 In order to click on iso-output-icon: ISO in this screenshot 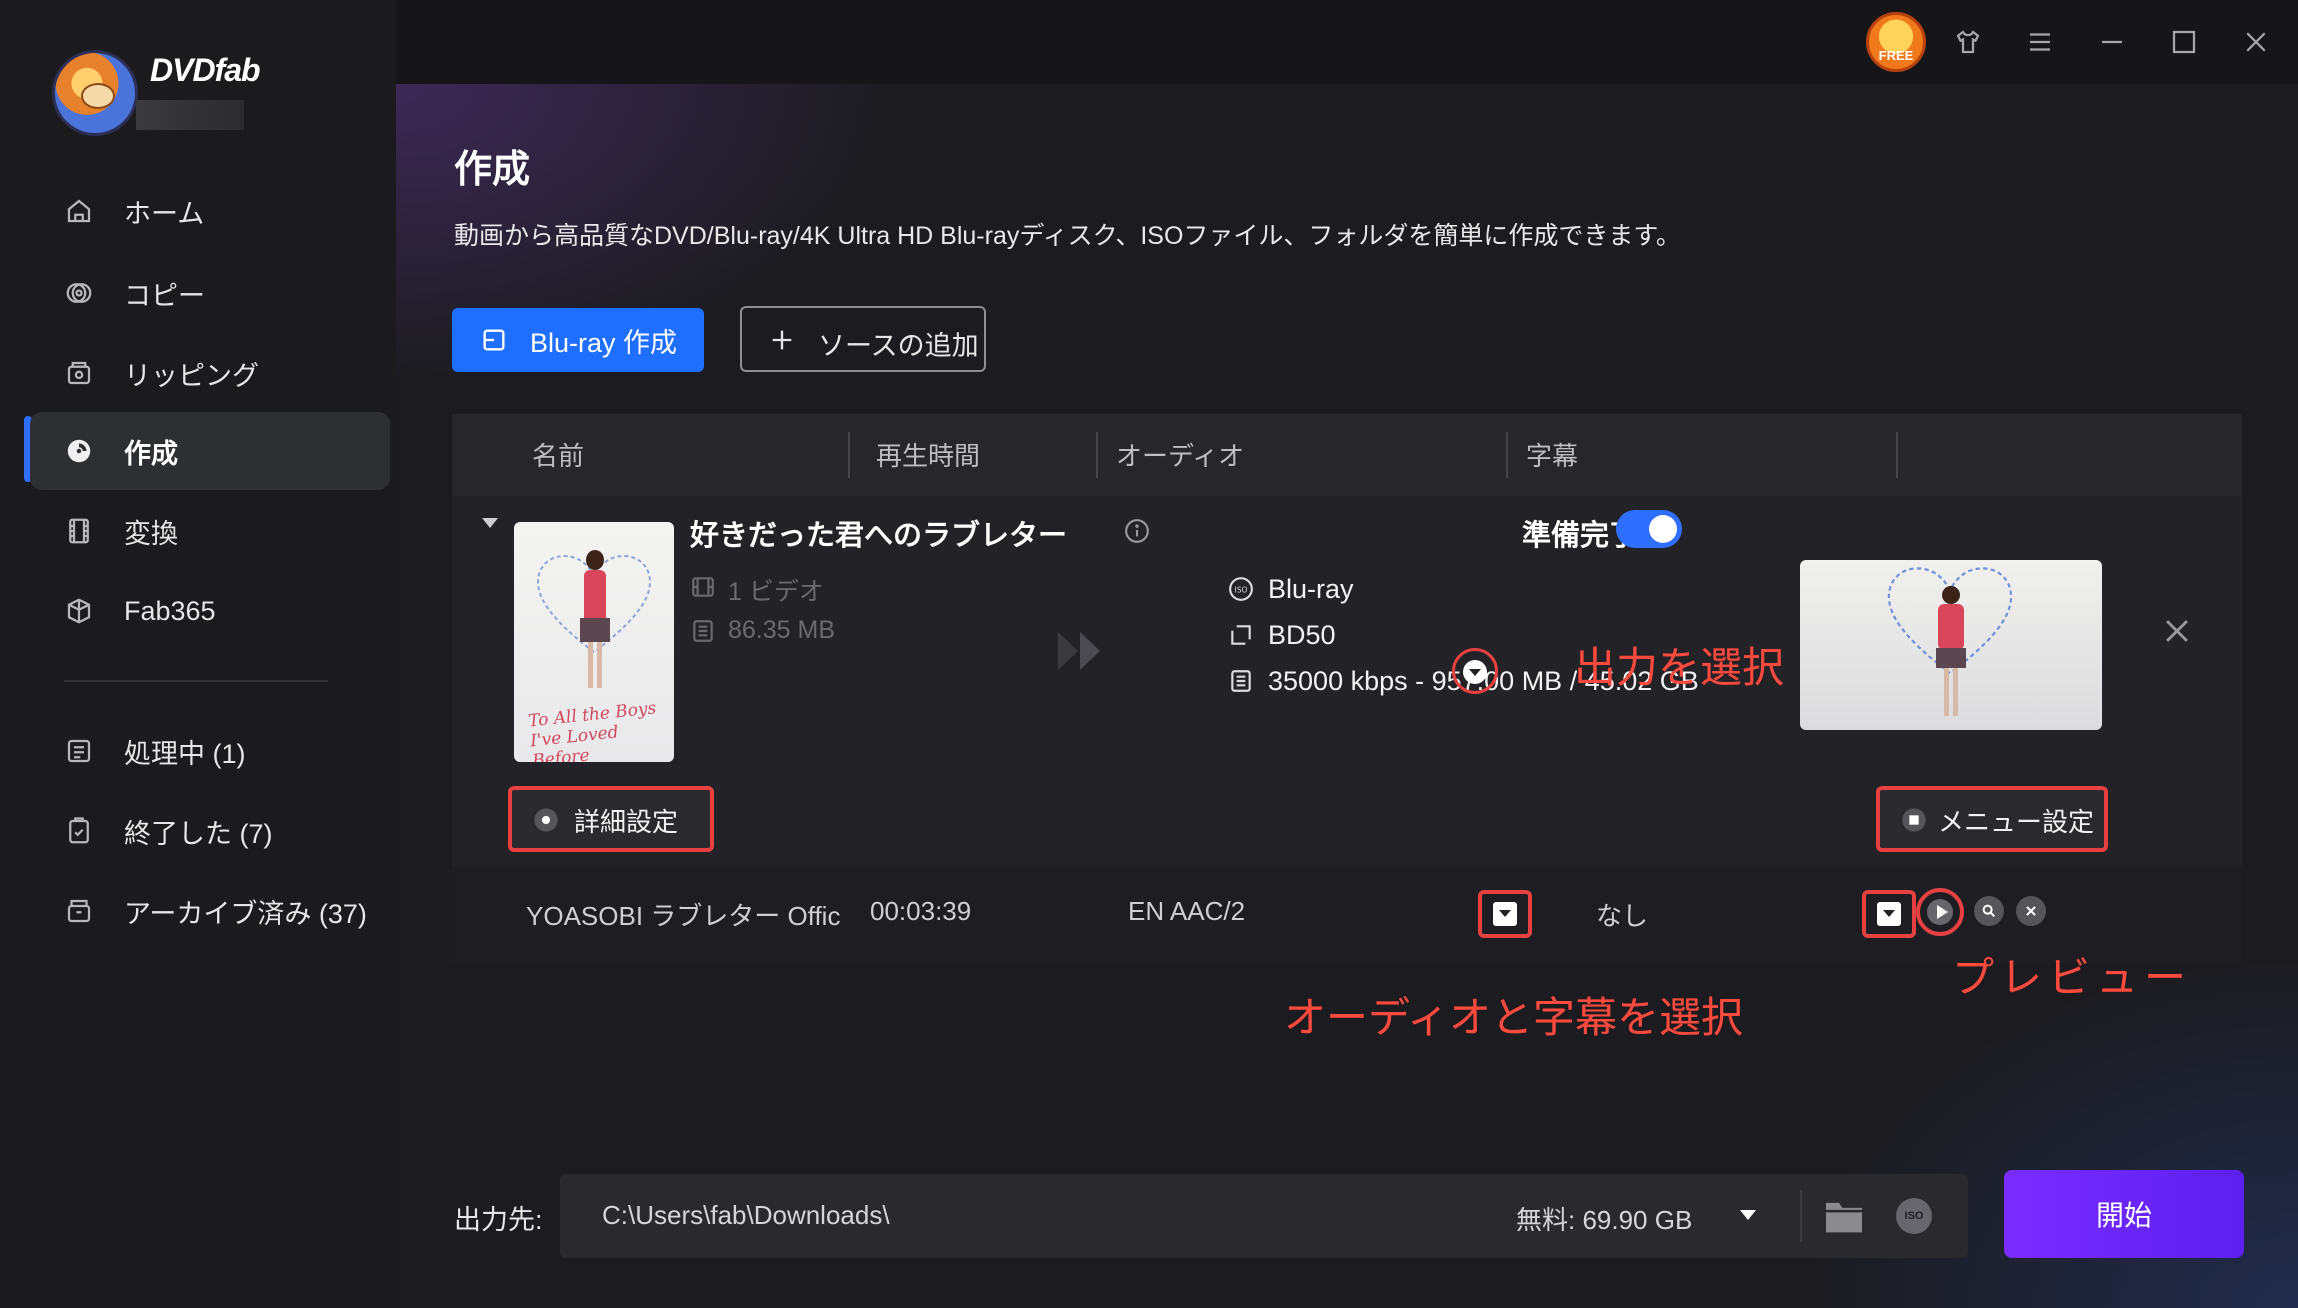, I will do `click(1914, 1216)`.